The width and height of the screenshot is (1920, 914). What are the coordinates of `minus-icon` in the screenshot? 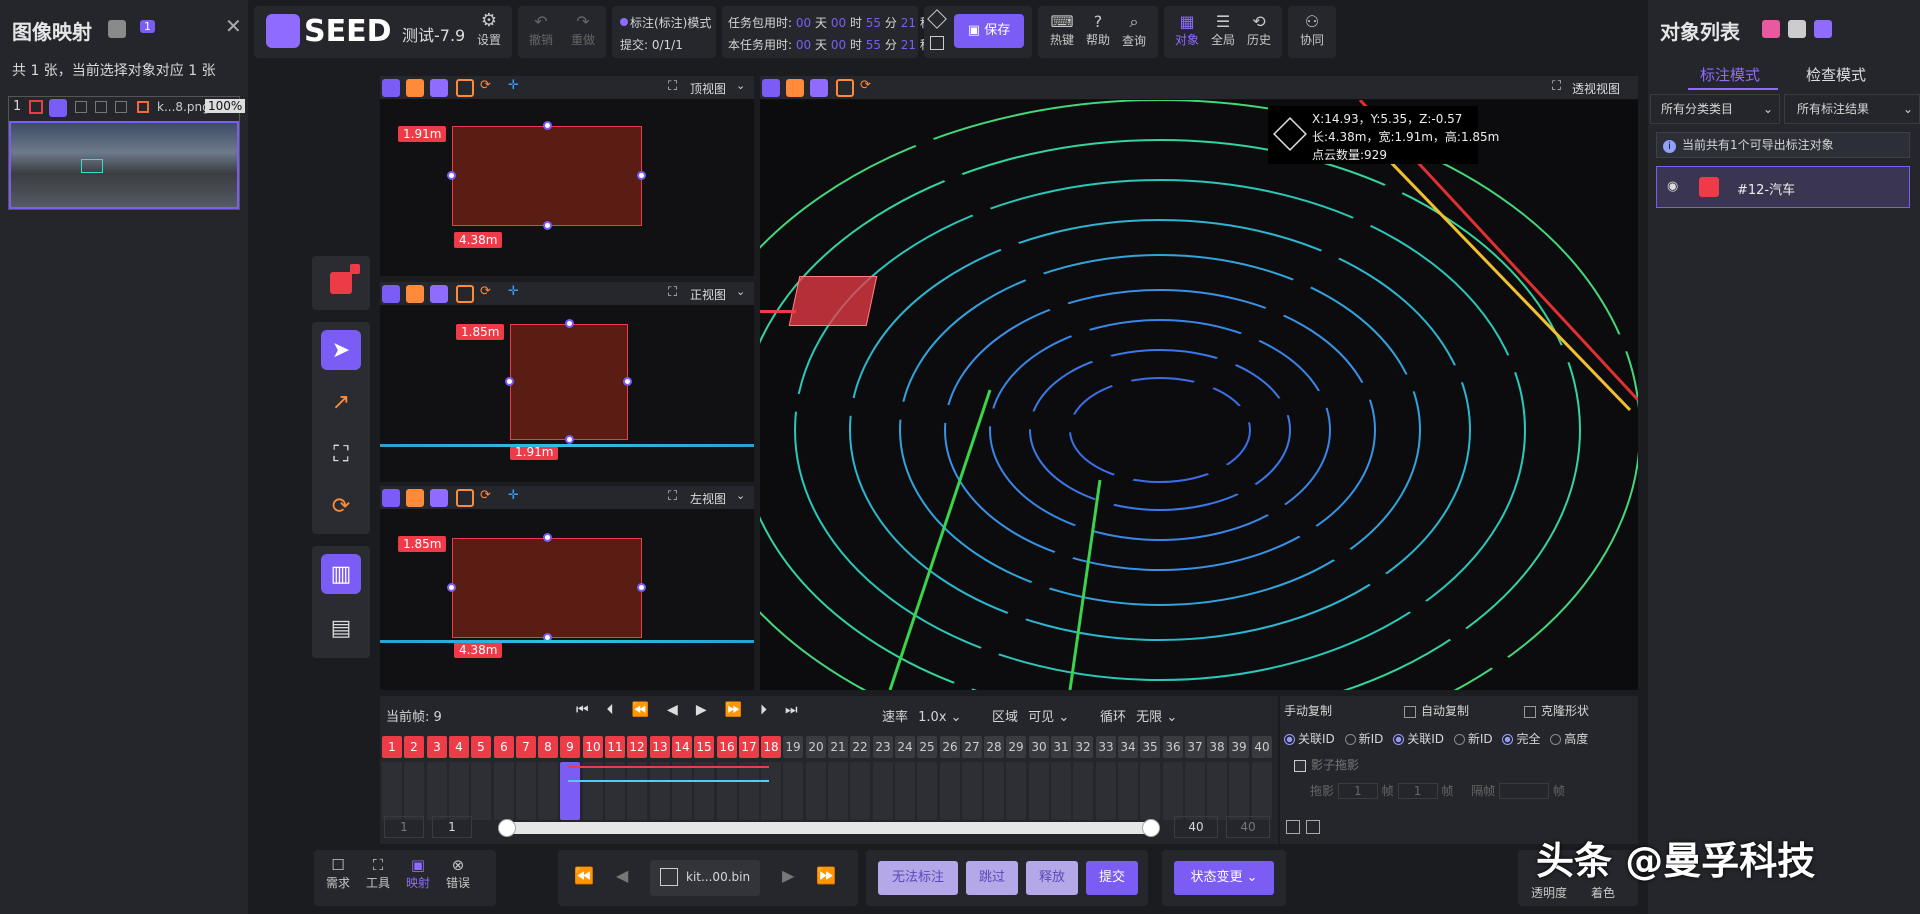 It's located at (101, 107).